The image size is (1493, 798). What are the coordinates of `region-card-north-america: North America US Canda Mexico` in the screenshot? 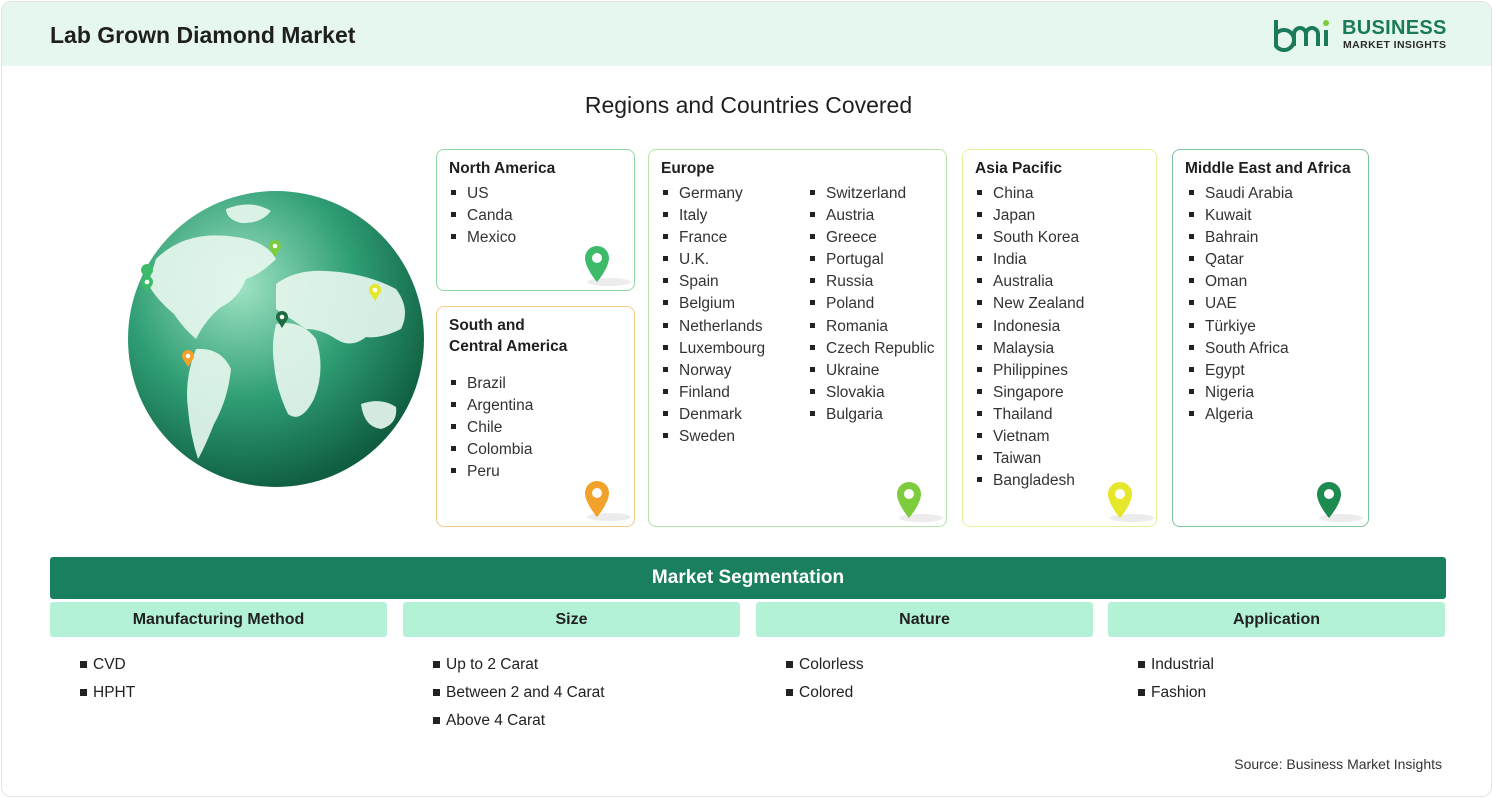 It's located at (535, 220).